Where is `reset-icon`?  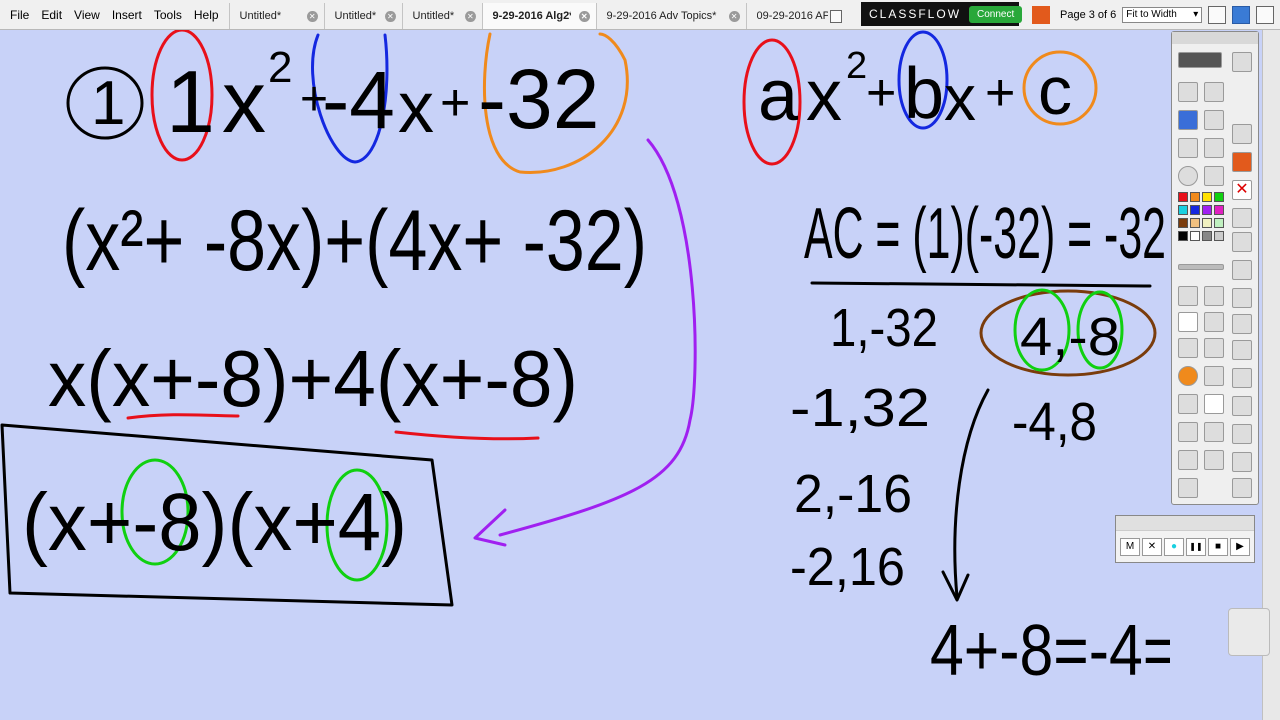
reset-icon is located at coordinates (1214, 432).